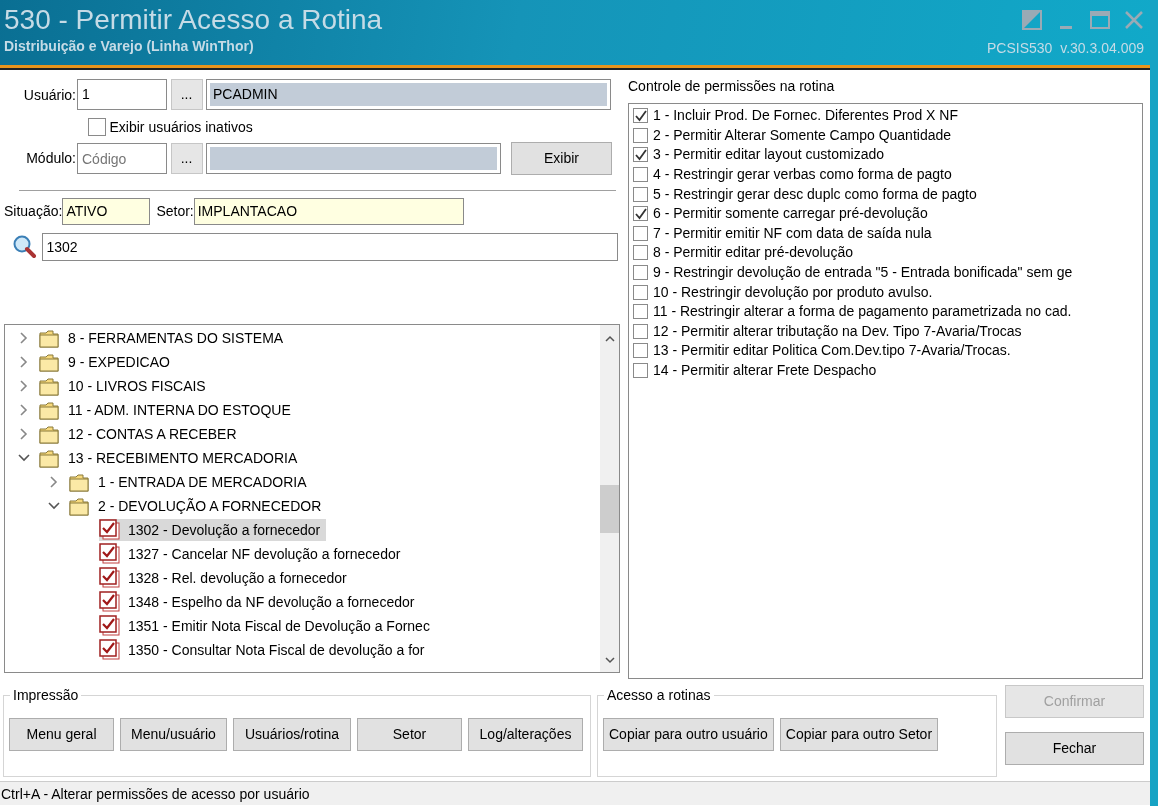 The width and height of the screenshot is (1158, 806). Describe the element at coordinates (264, 626) in the screenshot. I see `tree-item: 1351 - Emitir Nota Fiscal de Devolução a Fornec` at that location.